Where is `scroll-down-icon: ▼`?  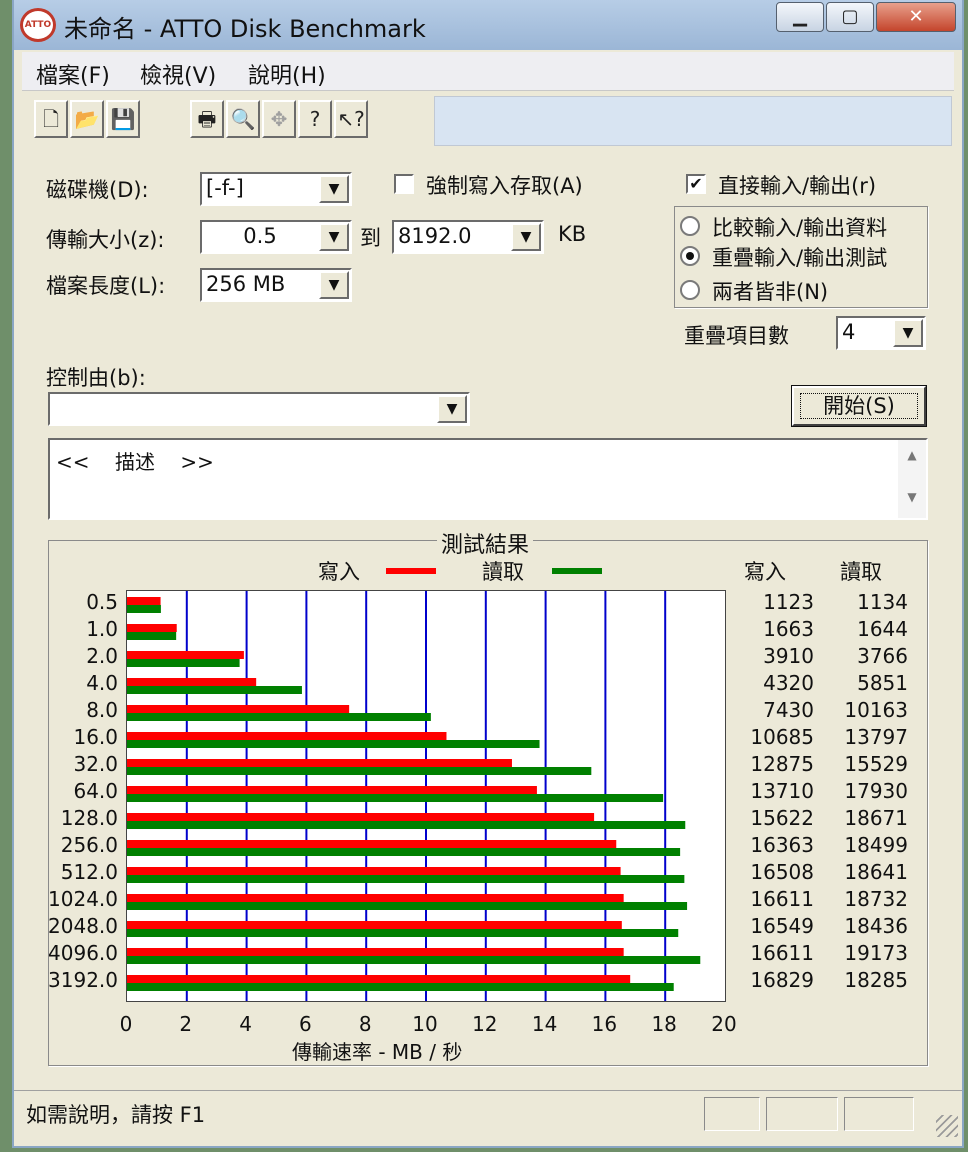 scroll-down-icon: ▼ is located at coordinates (912, 497).